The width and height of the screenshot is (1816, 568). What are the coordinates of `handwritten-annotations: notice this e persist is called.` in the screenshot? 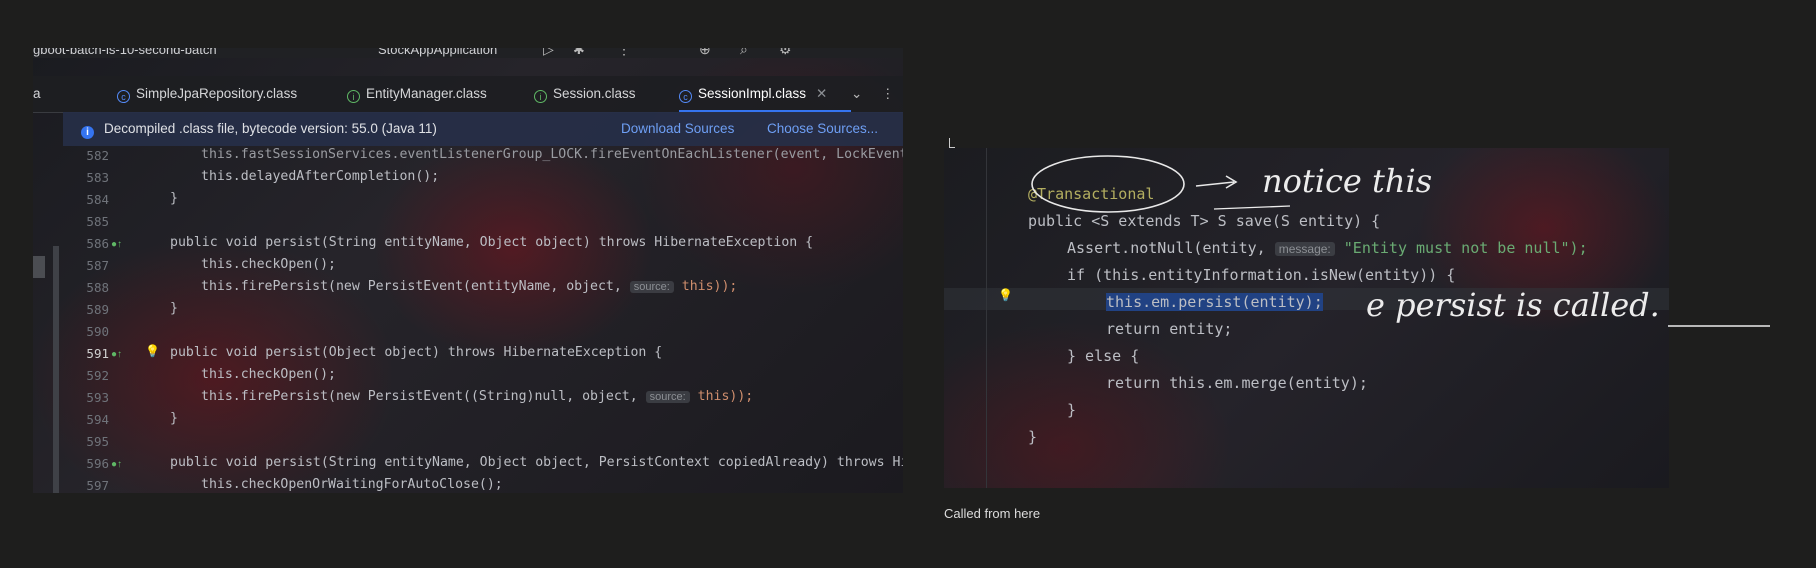 It's located at (1400, 241).